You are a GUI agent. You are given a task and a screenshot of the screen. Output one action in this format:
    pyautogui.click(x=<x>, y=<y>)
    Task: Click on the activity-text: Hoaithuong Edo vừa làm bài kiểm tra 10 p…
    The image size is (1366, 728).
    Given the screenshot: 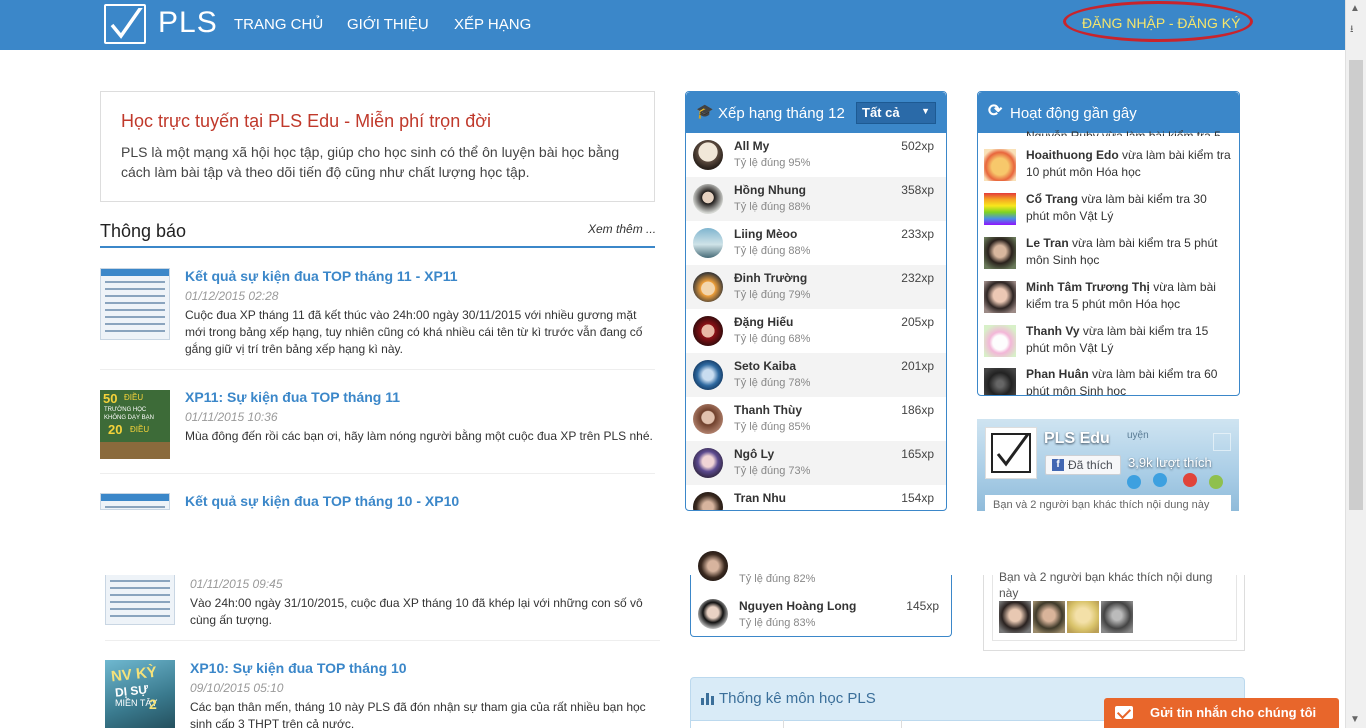 What is the action you would take?
    pyautogui.click(x=1128, y=164)
    